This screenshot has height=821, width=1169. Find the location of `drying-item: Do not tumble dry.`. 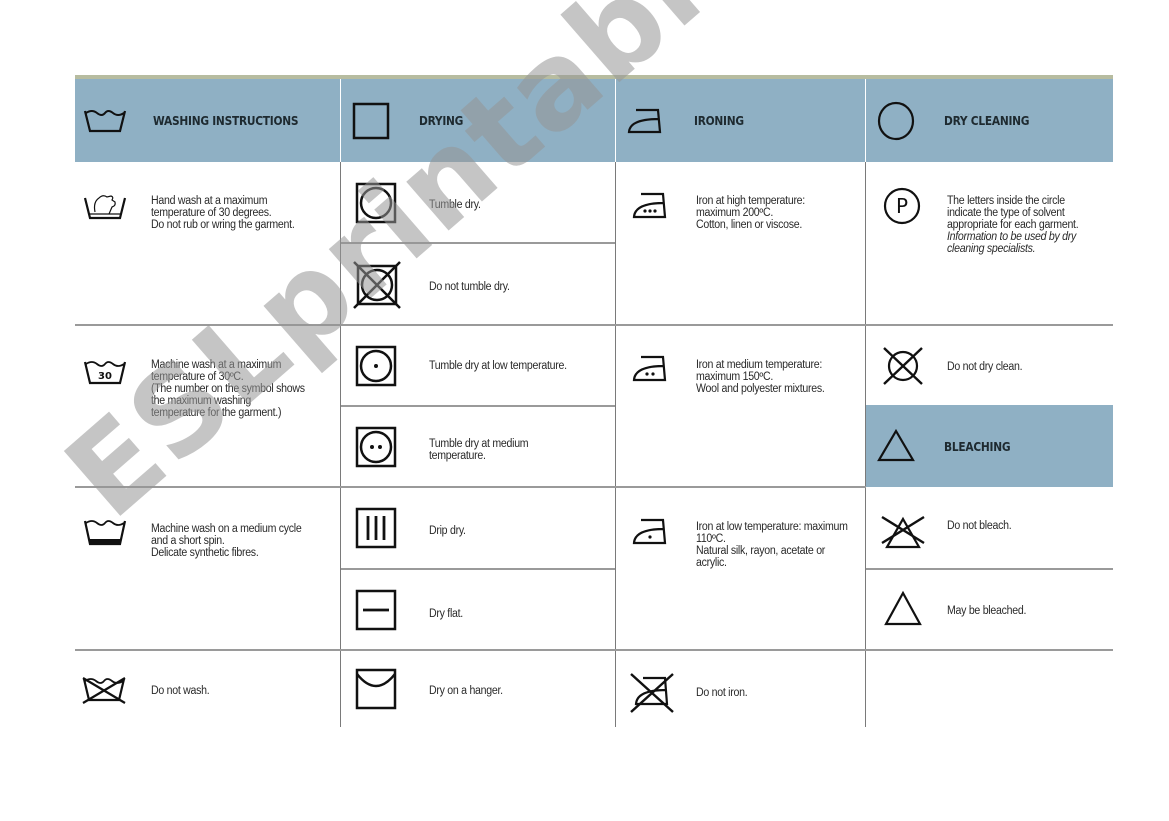

drying-item: Do not tumble dry. is located at coordinates (478, 284).